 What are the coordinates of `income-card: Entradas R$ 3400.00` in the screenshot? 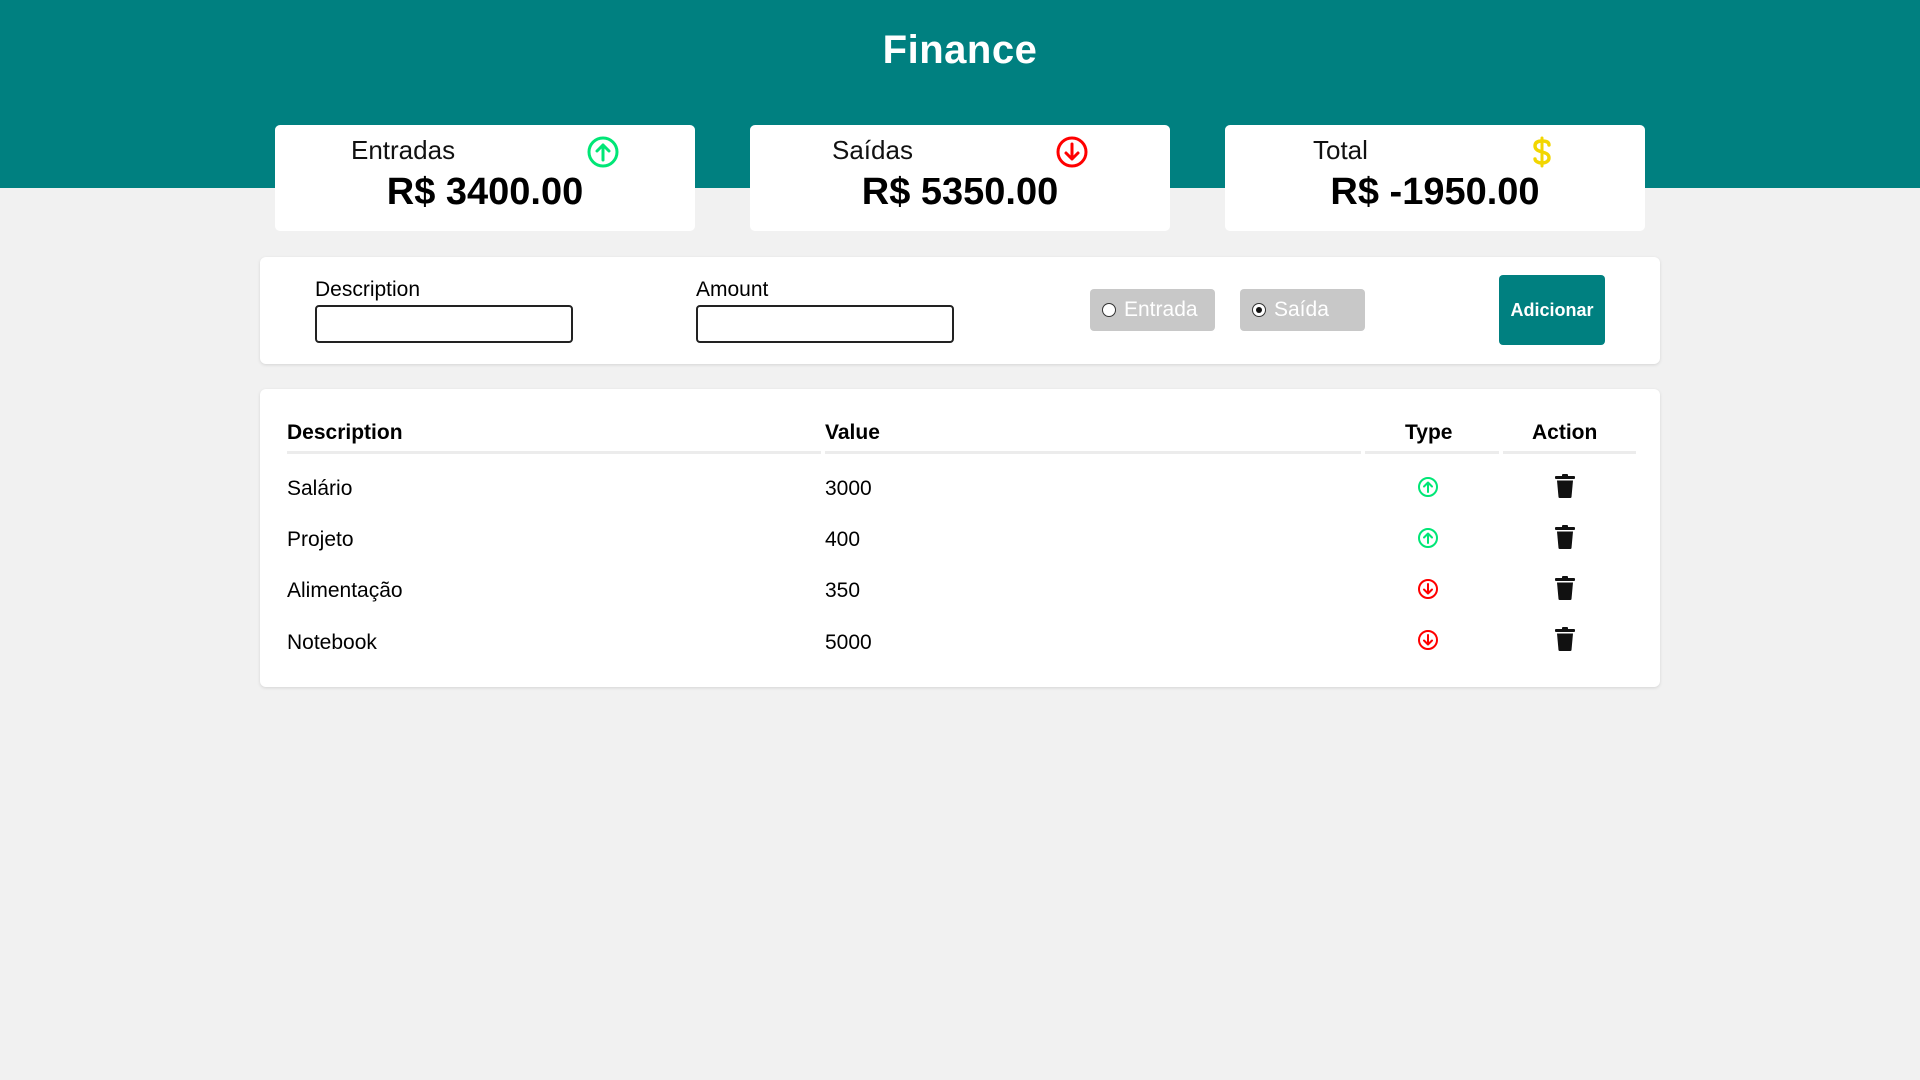 It's located at (485, 178).